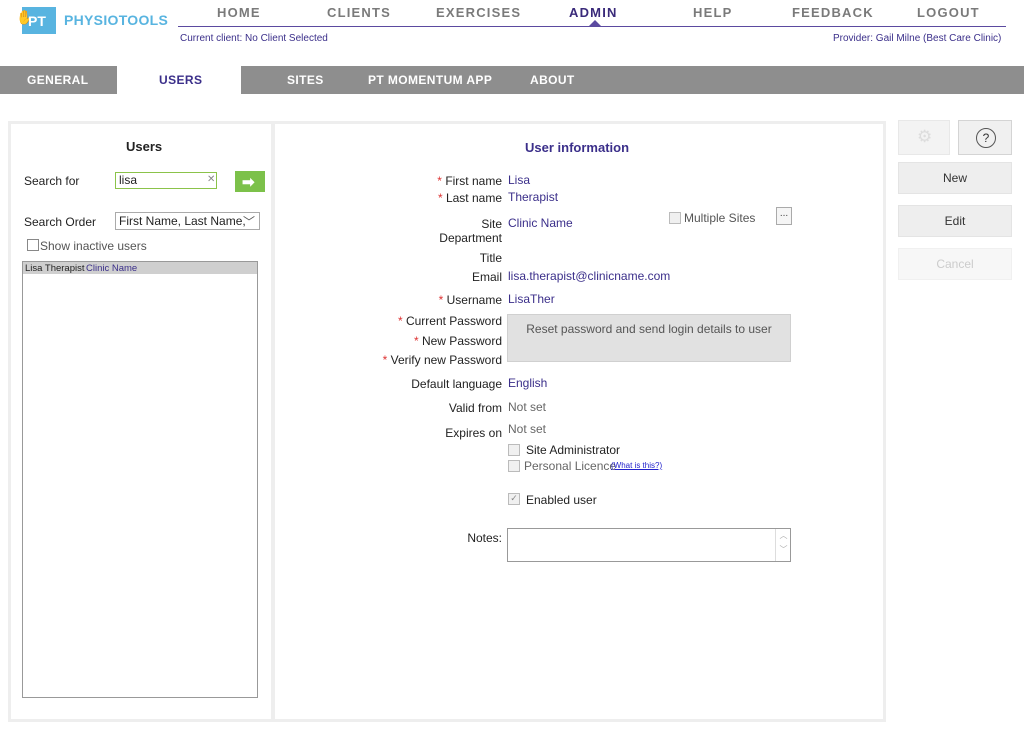 This screenshot has width=1024, height=730. Describe the element at coordinates (461, 341) in the screenshot. I see `new-password-label-text: New Password` at that location.